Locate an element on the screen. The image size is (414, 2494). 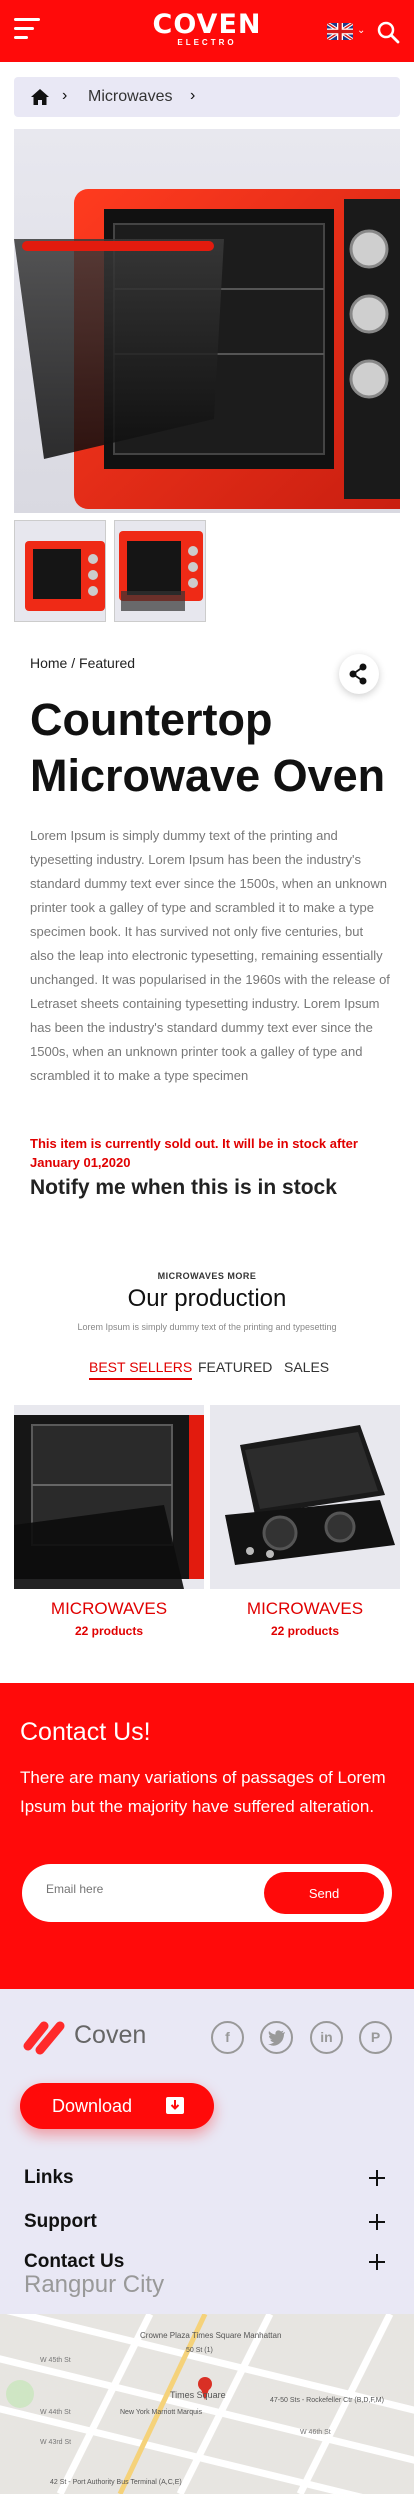
pinterest-icon: P is located at coordinates (375, 2037).